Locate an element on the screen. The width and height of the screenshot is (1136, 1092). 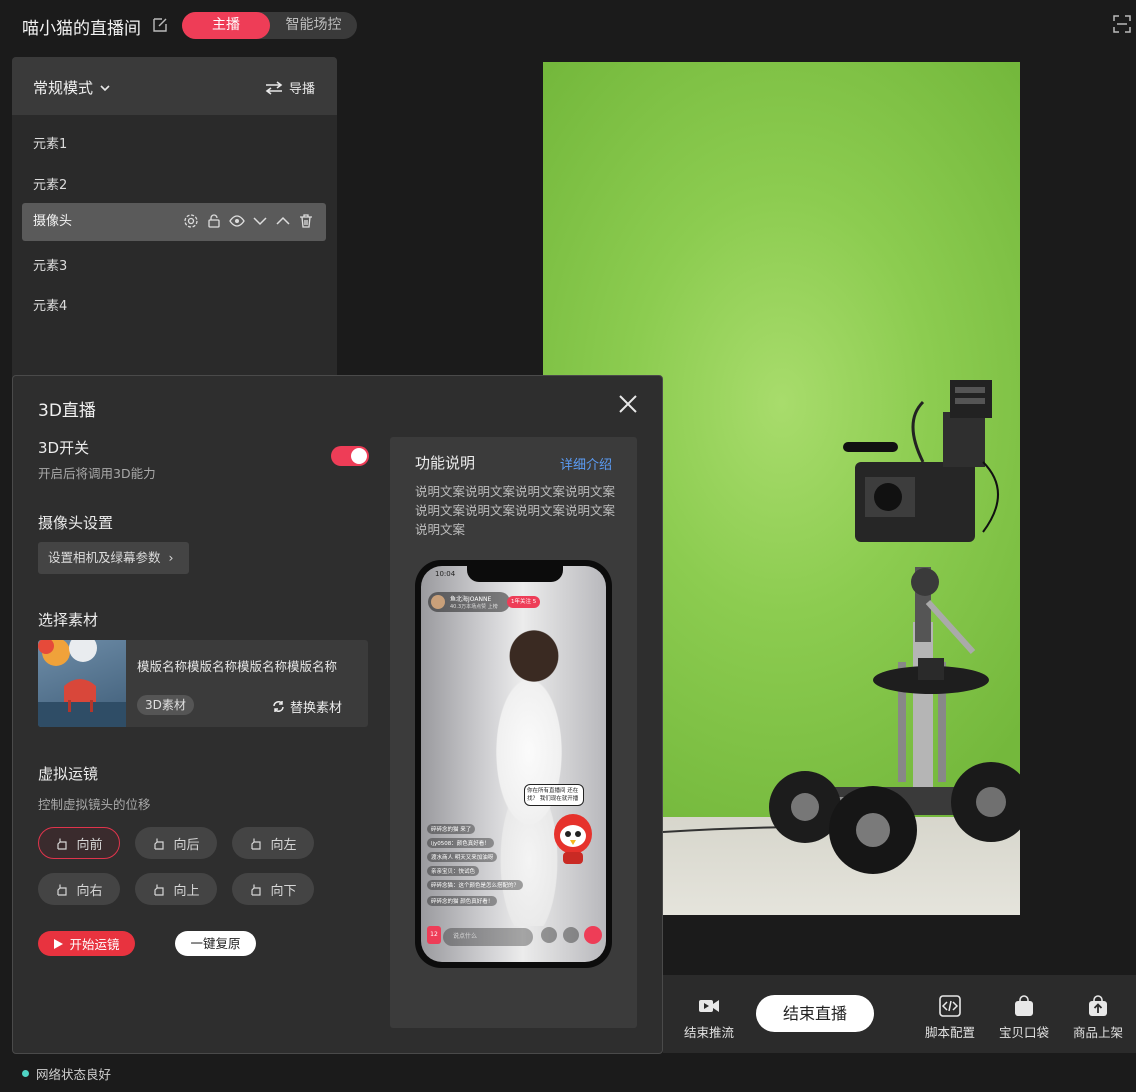
stop-push-button: 结束推流 is located at coordinates (709, 1018).